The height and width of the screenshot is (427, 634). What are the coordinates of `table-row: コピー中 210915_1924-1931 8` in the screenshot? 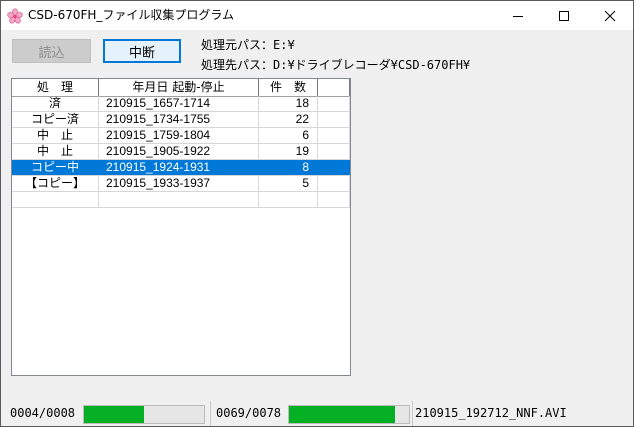 It's located at (181, 168).